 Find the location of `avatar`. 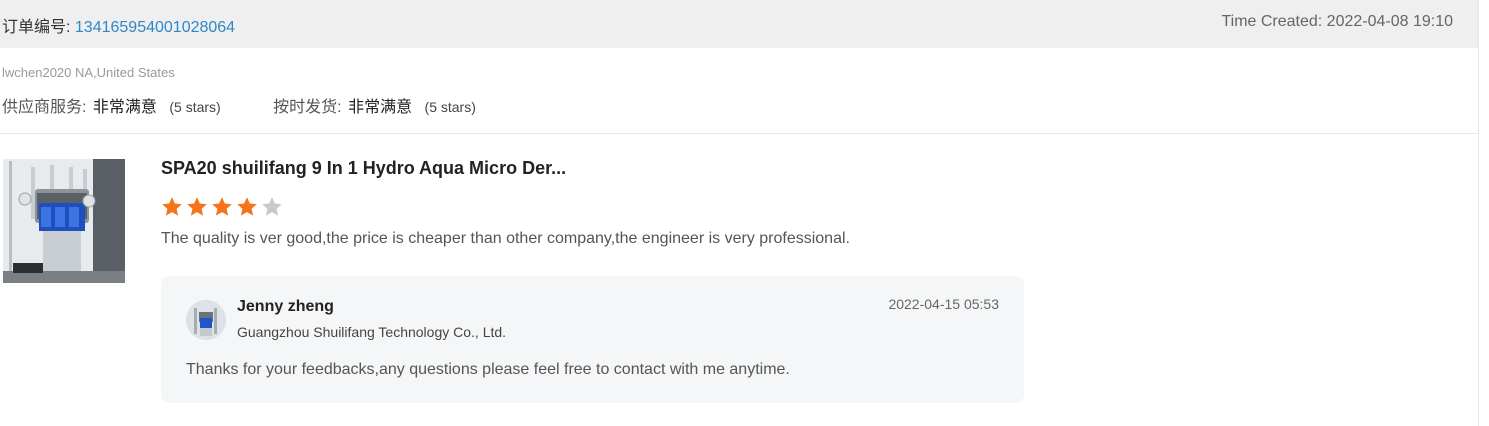

avatar is located at coordinates (206, 320).